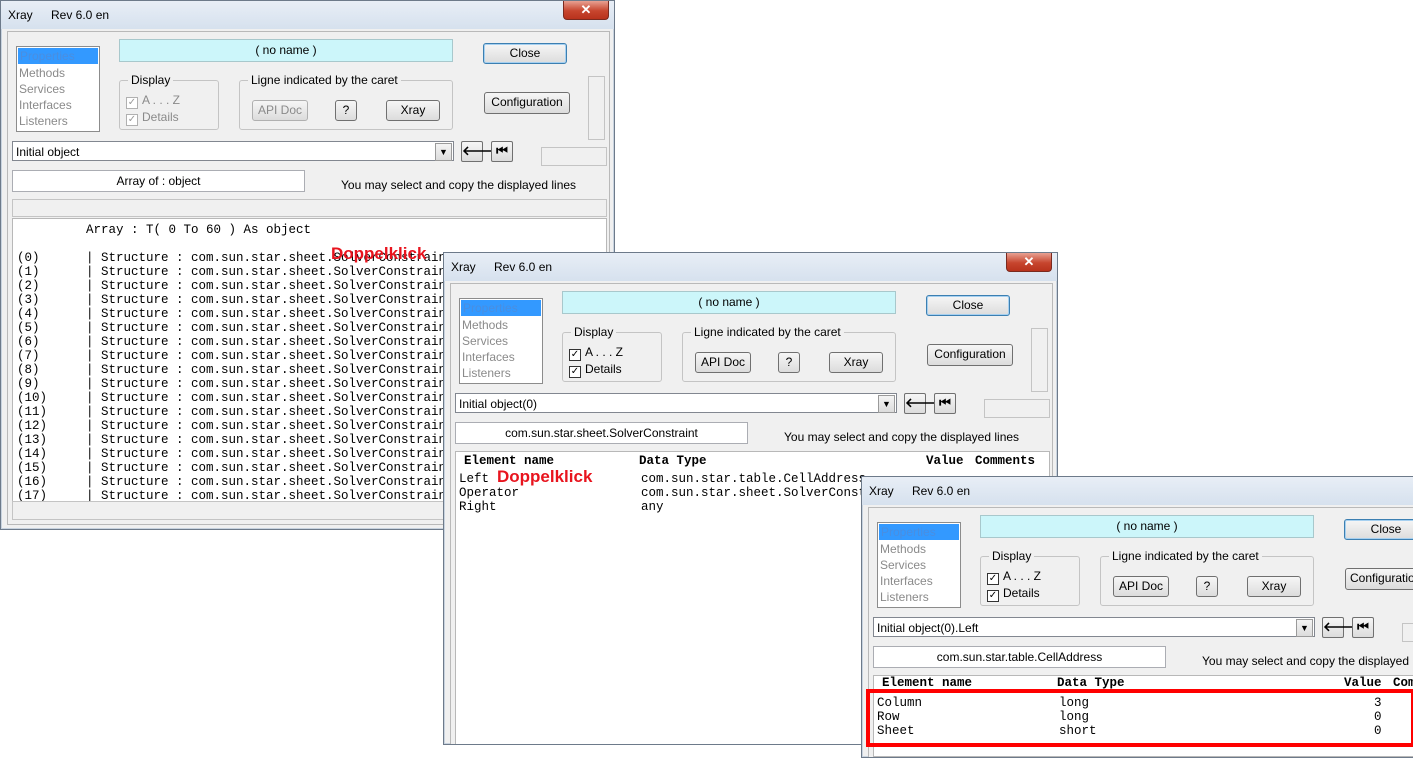 The height and width of the screenshot is (758, 1413). Describe the element at coordinates (28, 272) in the screenshot. I see `array-row-index: (1)` at that location.